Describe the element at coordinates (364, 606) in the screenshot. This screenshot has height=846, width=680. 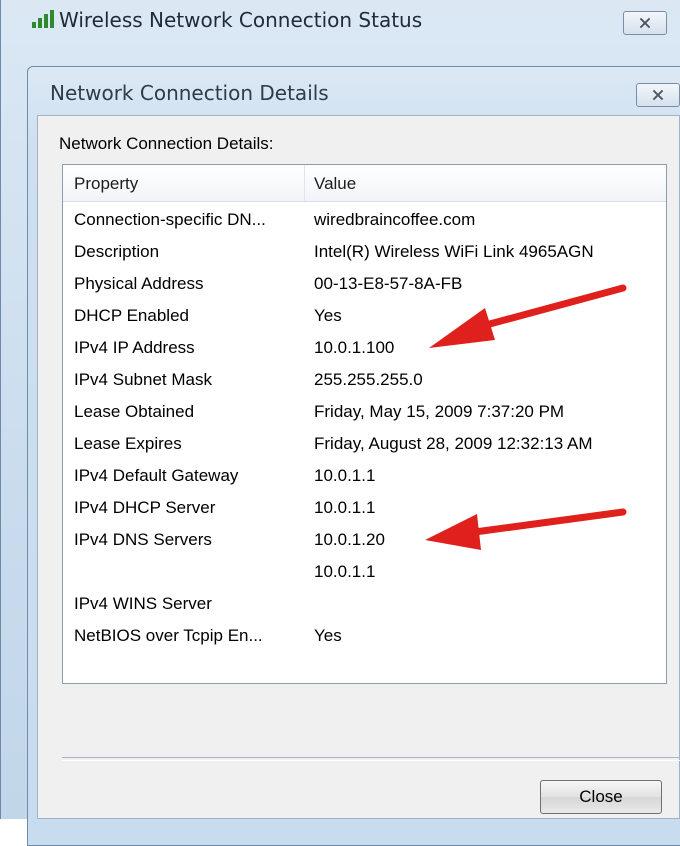
I see `table-row: IPv4 WINS Server` at that location.